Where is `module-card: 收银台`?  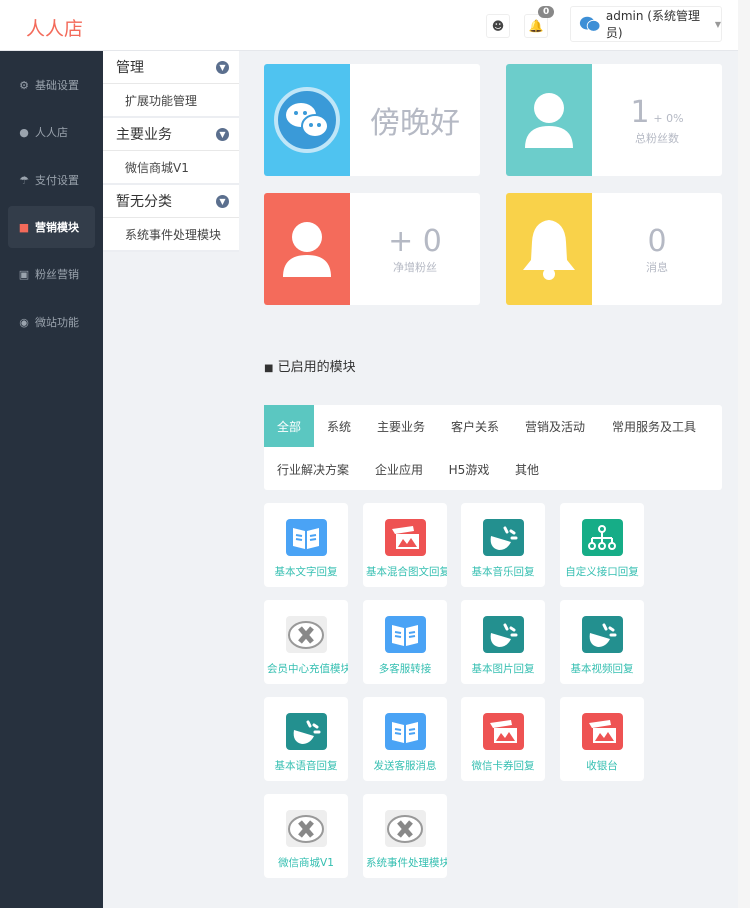
module-card: 收银台 is located at coordinates (602, 739).